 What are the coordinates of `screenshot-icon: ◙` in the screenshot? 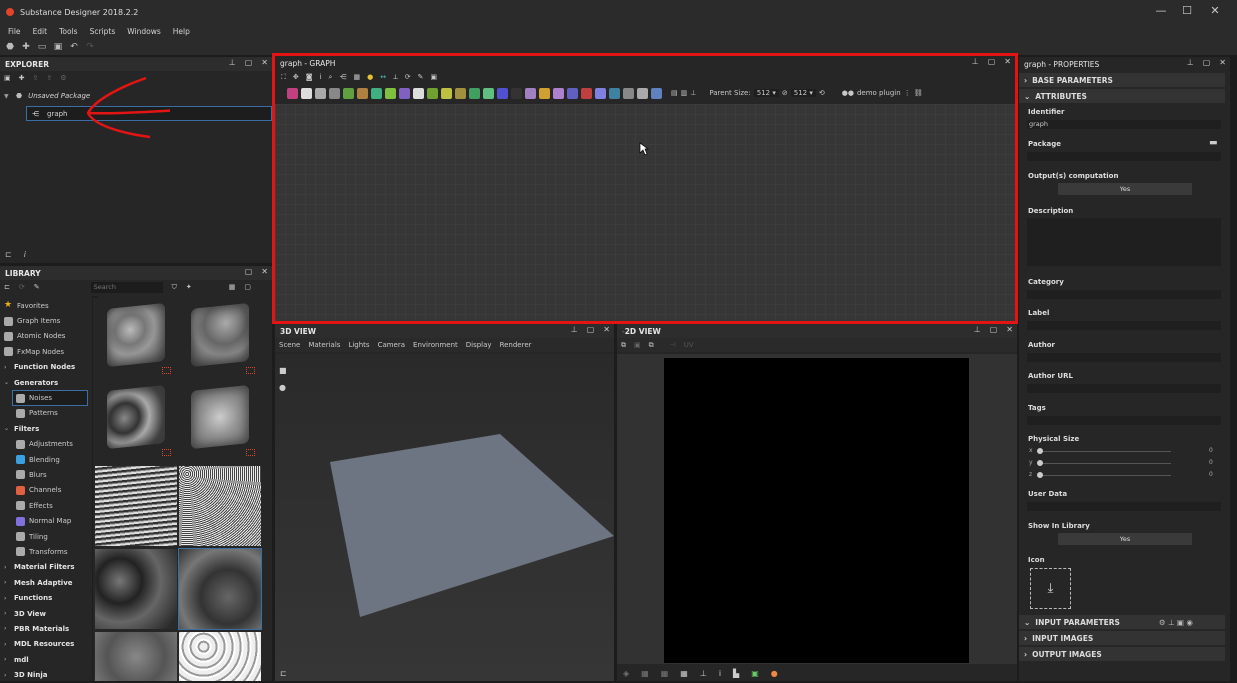 It's located at (309, 77).